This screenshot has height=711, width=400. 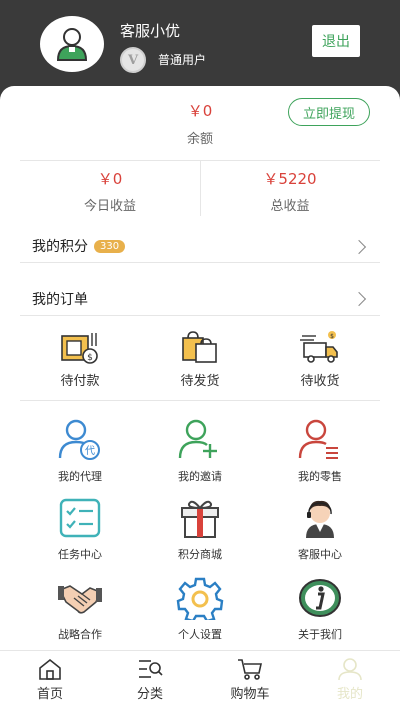 I want to click on grid-personal-settings-label: 个人设置, so click(x=200, y=634).